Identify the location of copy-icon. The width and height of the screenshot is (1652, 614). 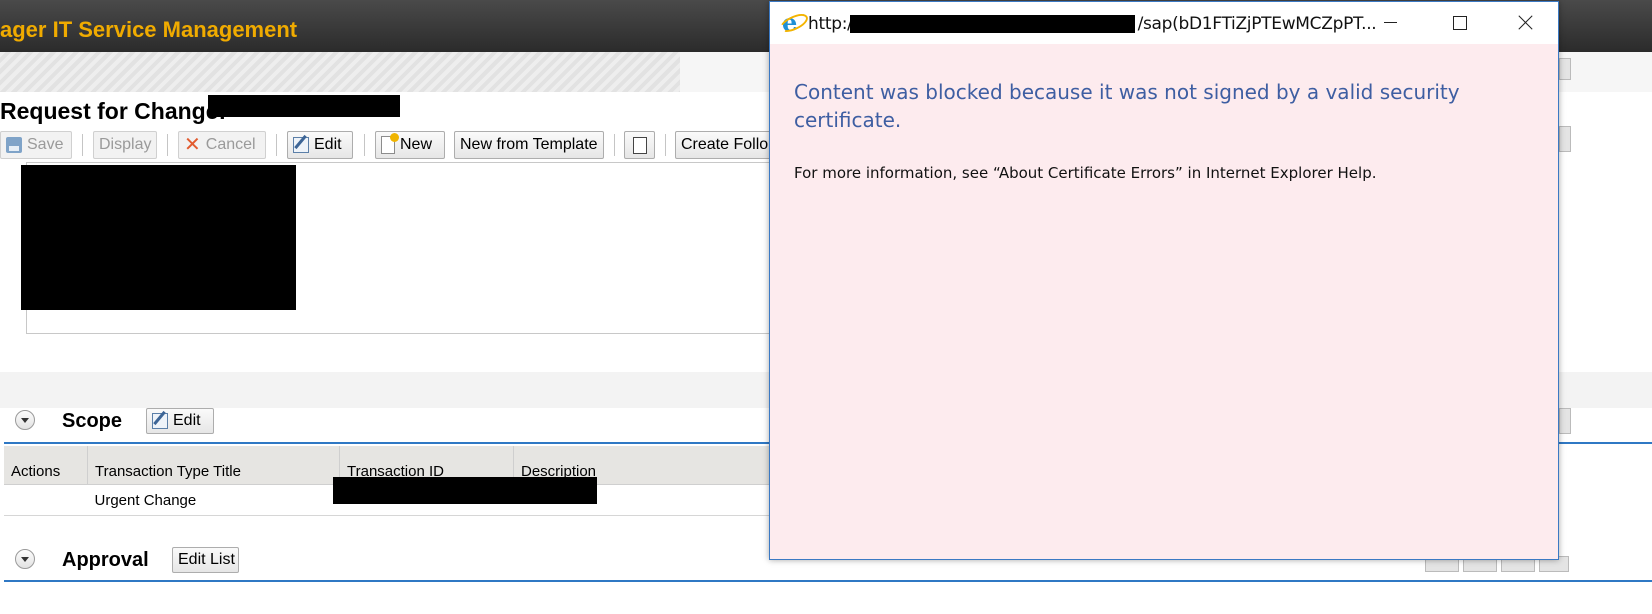
(637, 147).